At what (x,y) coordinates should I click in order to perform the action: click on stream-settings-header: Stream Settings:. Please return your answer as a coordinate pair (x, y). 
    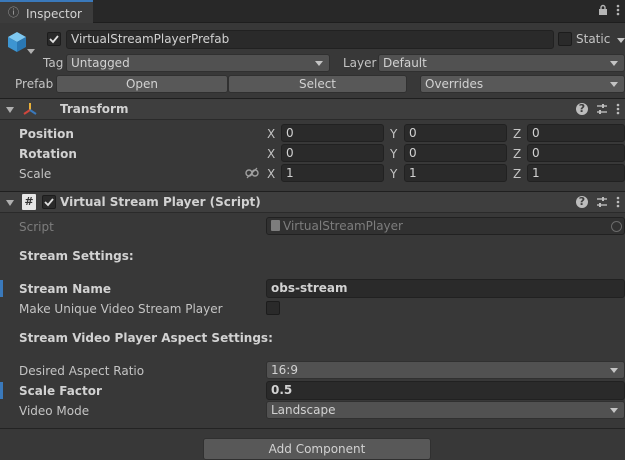
    Looking at the image, I should click on (76, 256).